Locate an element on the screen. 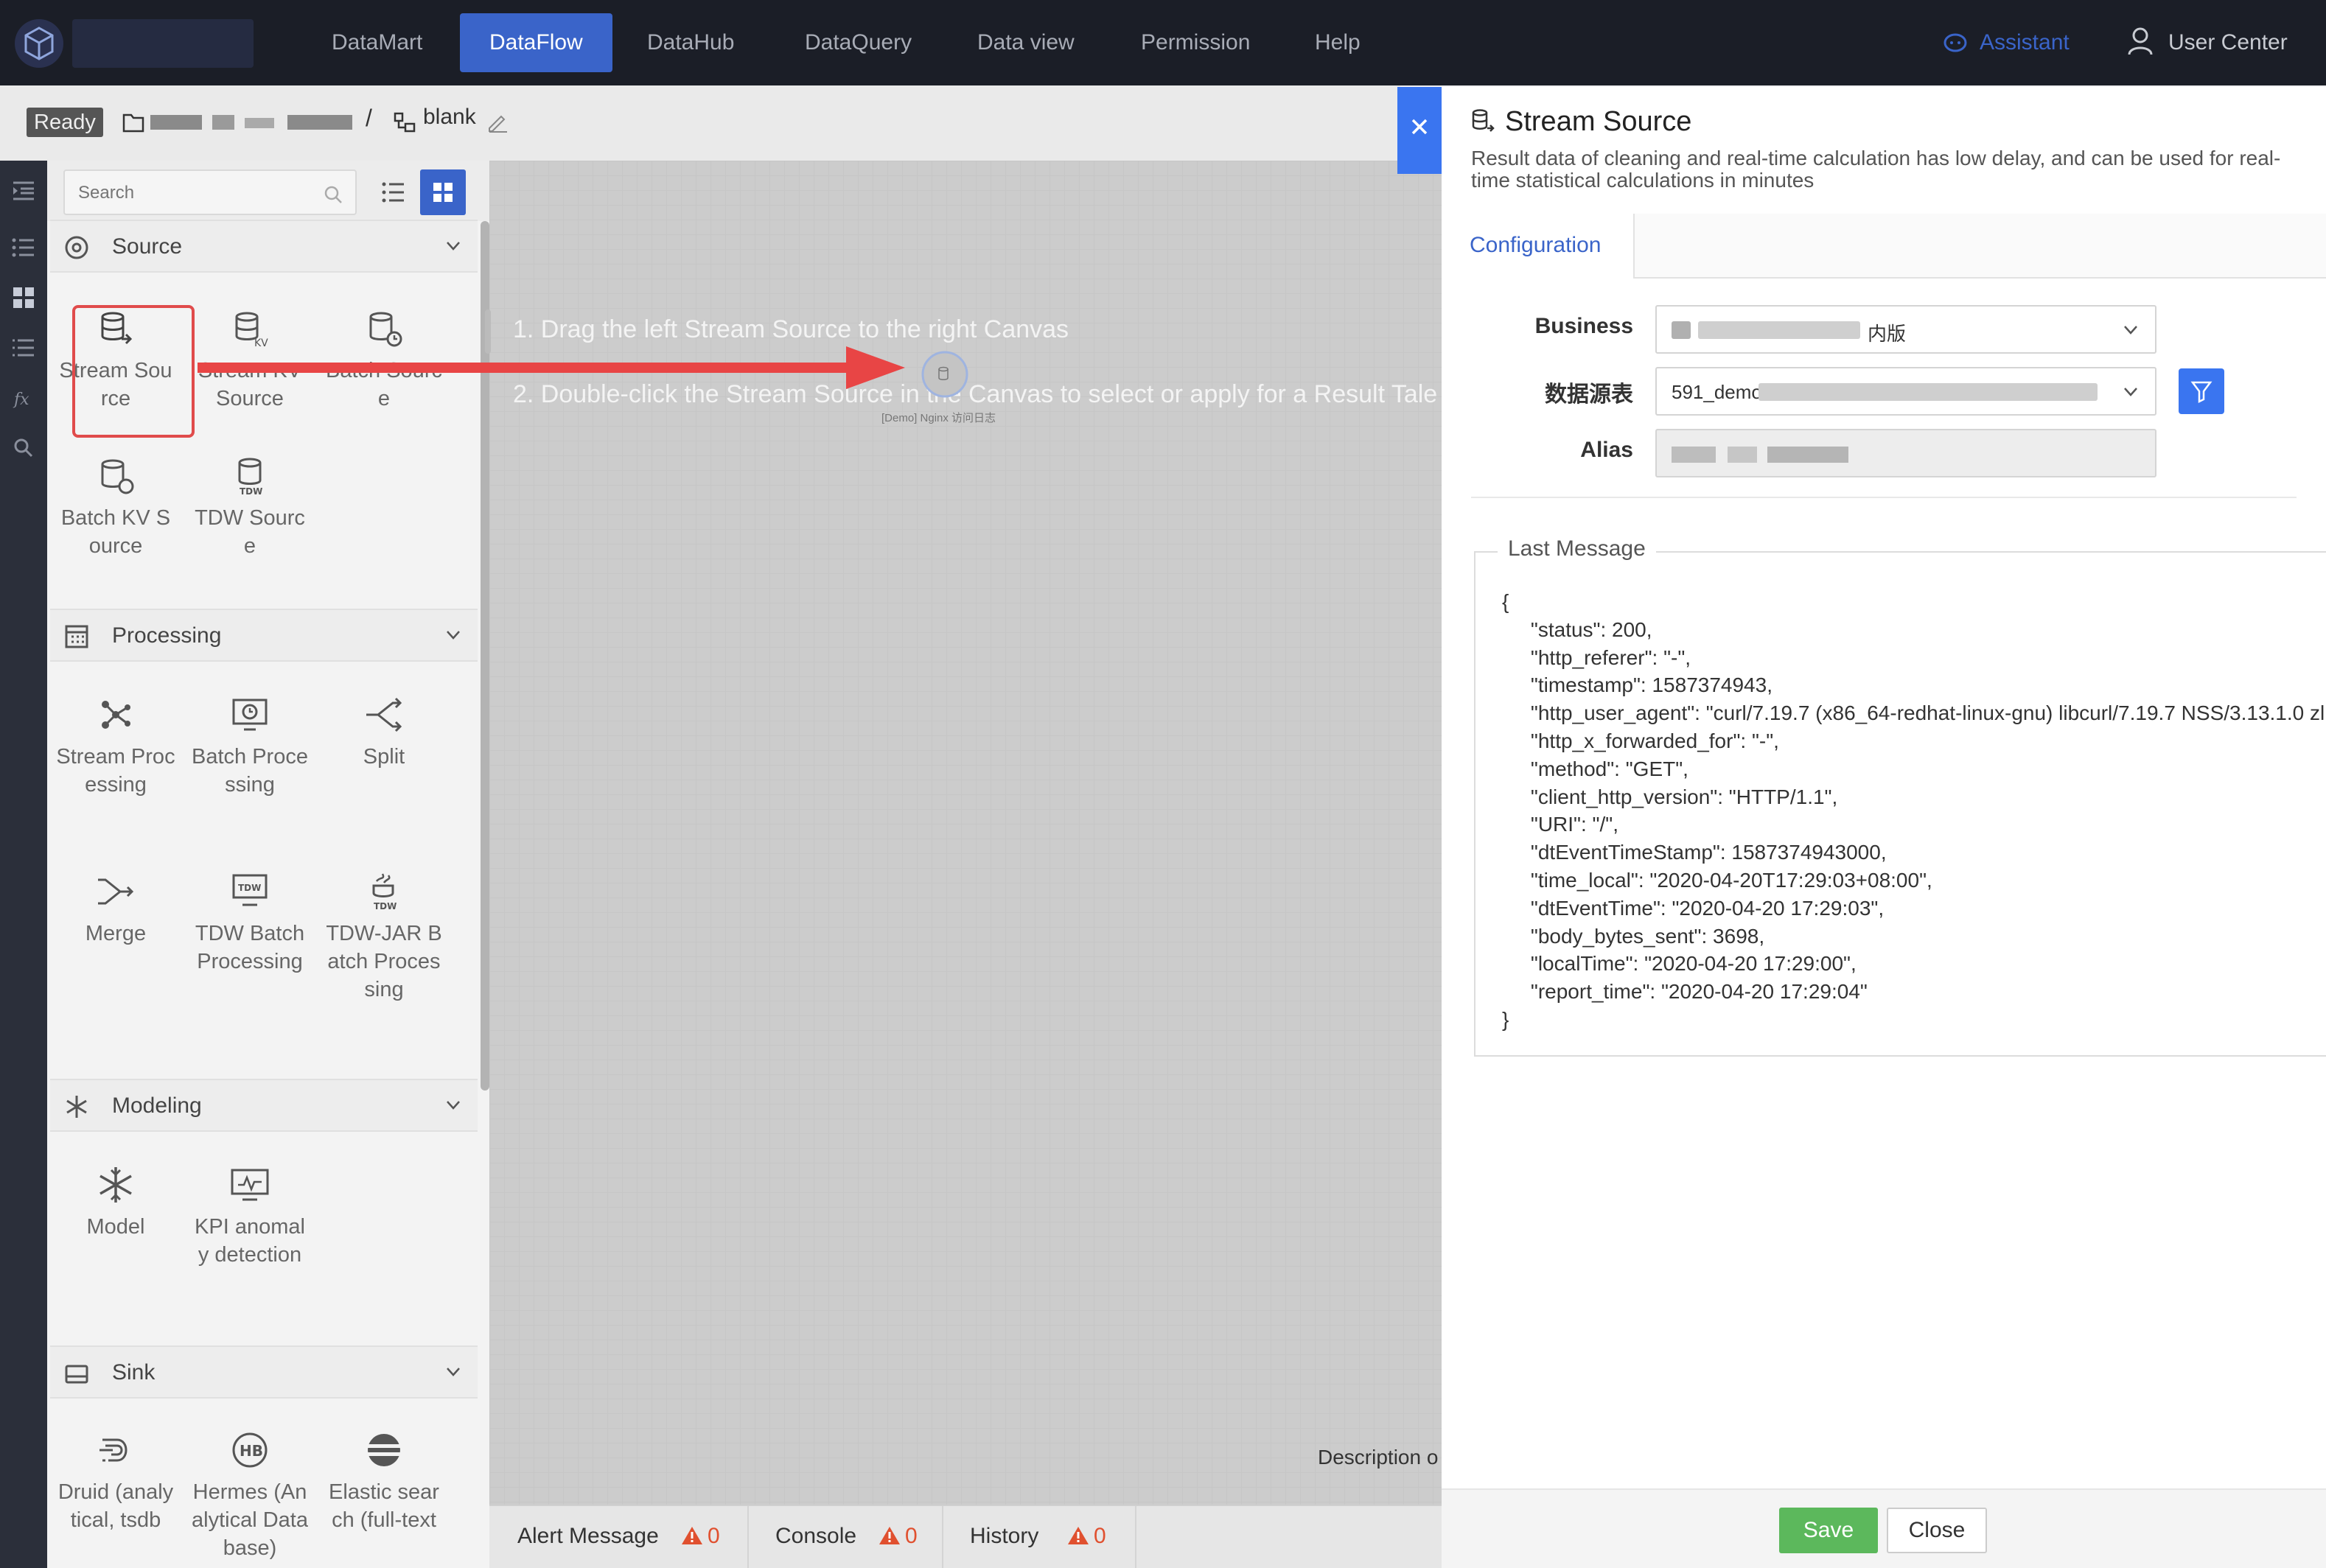 Image resolution: width=2326 pixels, height=1568 pixels. tile-stream-processing: Stream Processing is located at coordinates (115, 746).